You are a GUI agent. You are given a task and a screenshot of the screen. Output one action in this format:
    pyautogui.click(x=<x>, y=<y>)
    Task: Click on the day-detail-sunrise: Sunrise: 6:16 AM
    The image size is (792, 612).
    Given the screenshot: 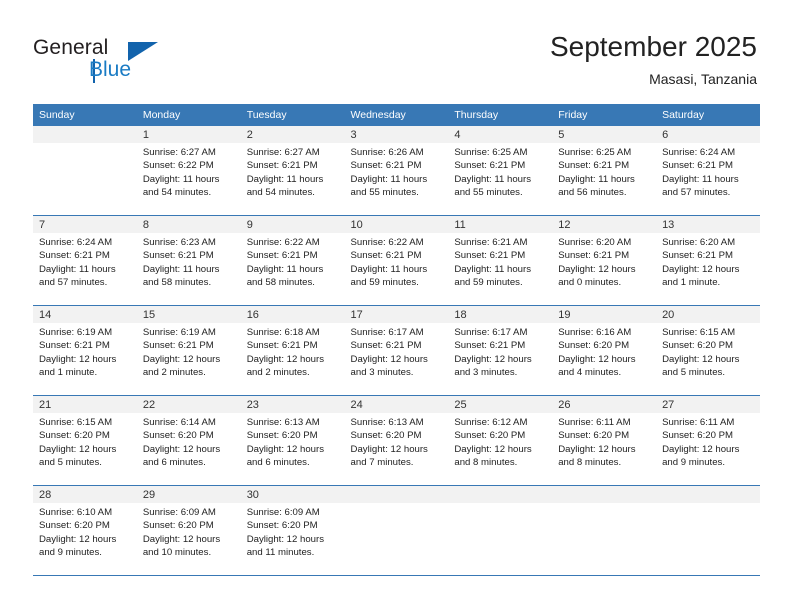 What is the action you would take?
    pyautogui.click(x=595, y=332)
    